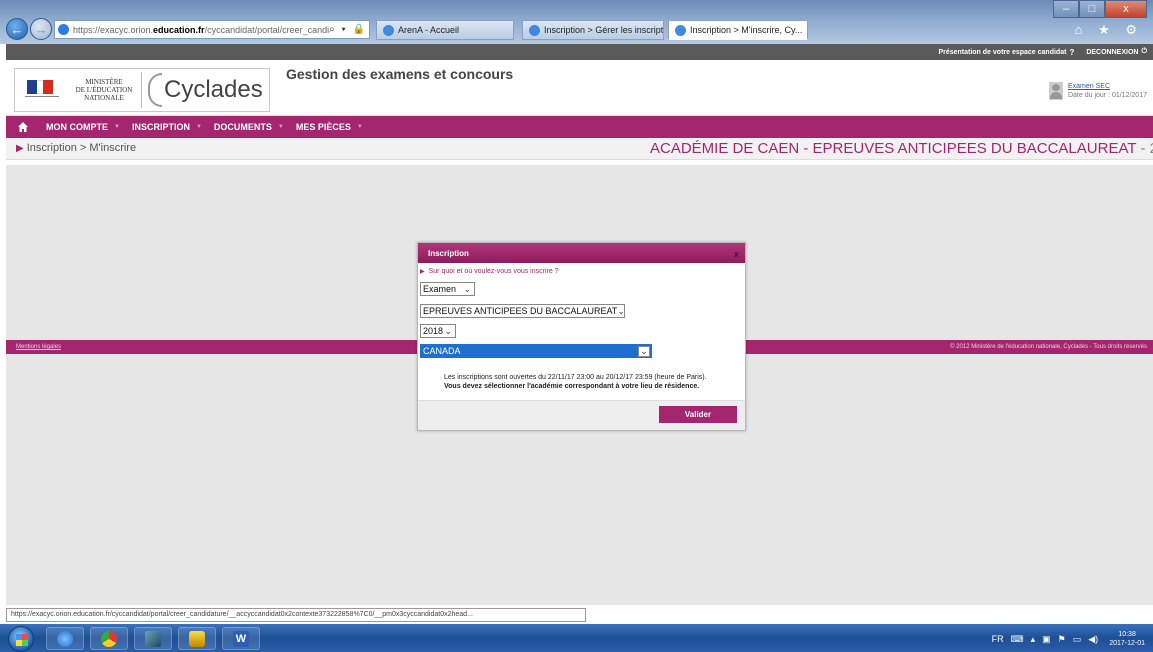 The image size is (1153, 652). Describe the element at coordinates (267, 29) in the screenshot. I see `url-path: /cyccandidat/portal/creer_candi` at that location.